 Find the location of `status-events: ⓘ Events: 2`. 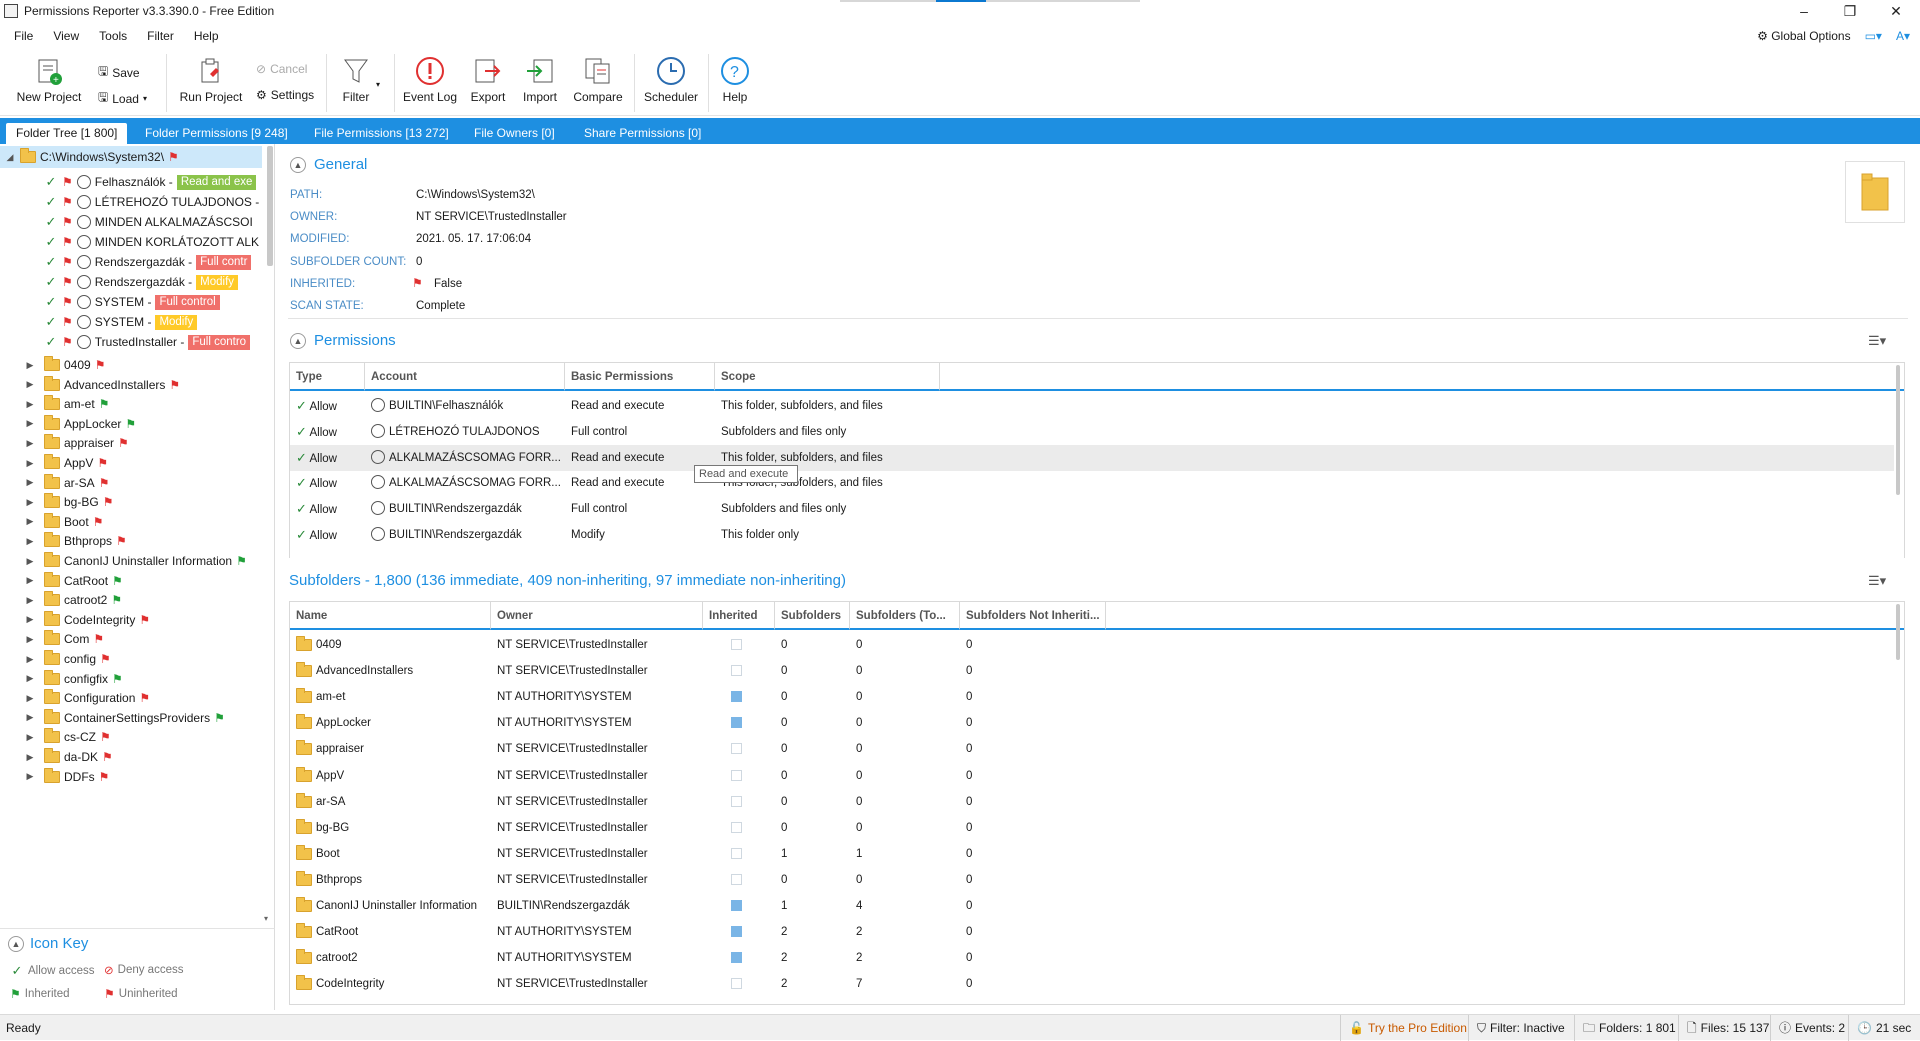

status-events: ⓘ Events: 2 is located at coordinates (1807, 1028).